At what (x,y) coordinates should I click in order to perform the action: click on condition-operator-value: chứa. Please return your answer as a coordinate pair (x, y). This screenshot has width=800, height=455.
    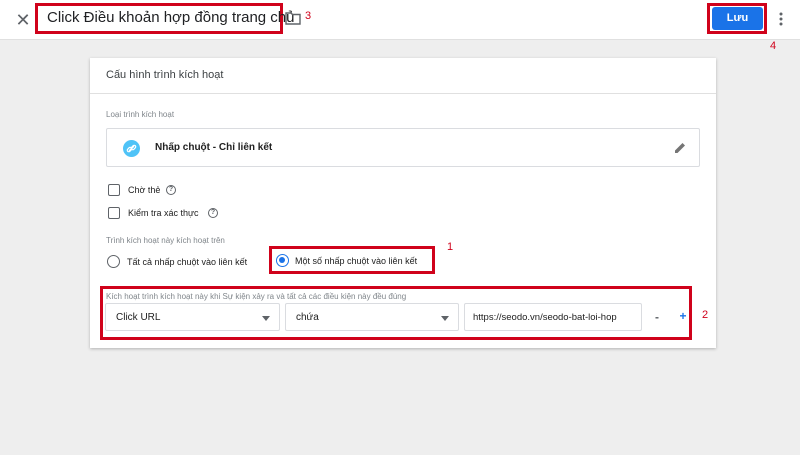
    Looking at the image, I should click on (307, 317).